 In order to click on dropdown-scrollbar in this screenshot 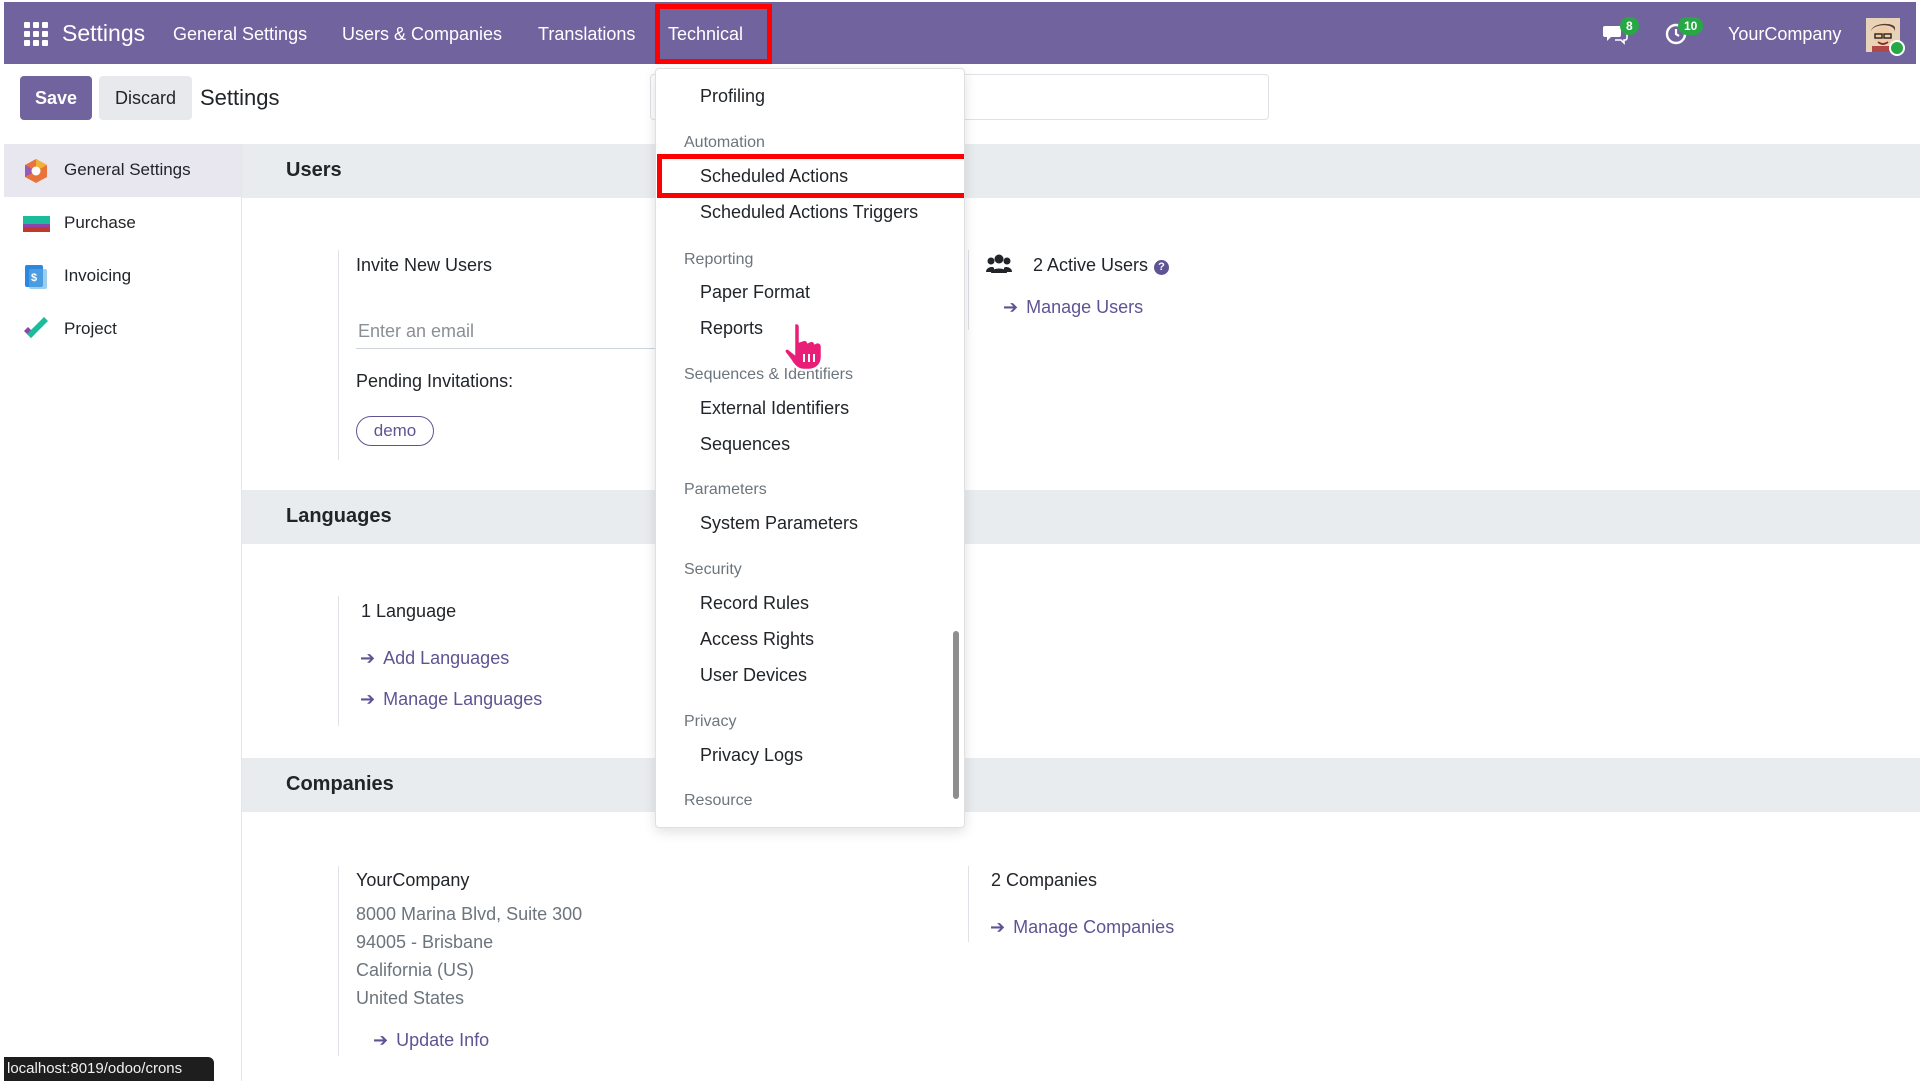, I will do `click(956, 715)`.